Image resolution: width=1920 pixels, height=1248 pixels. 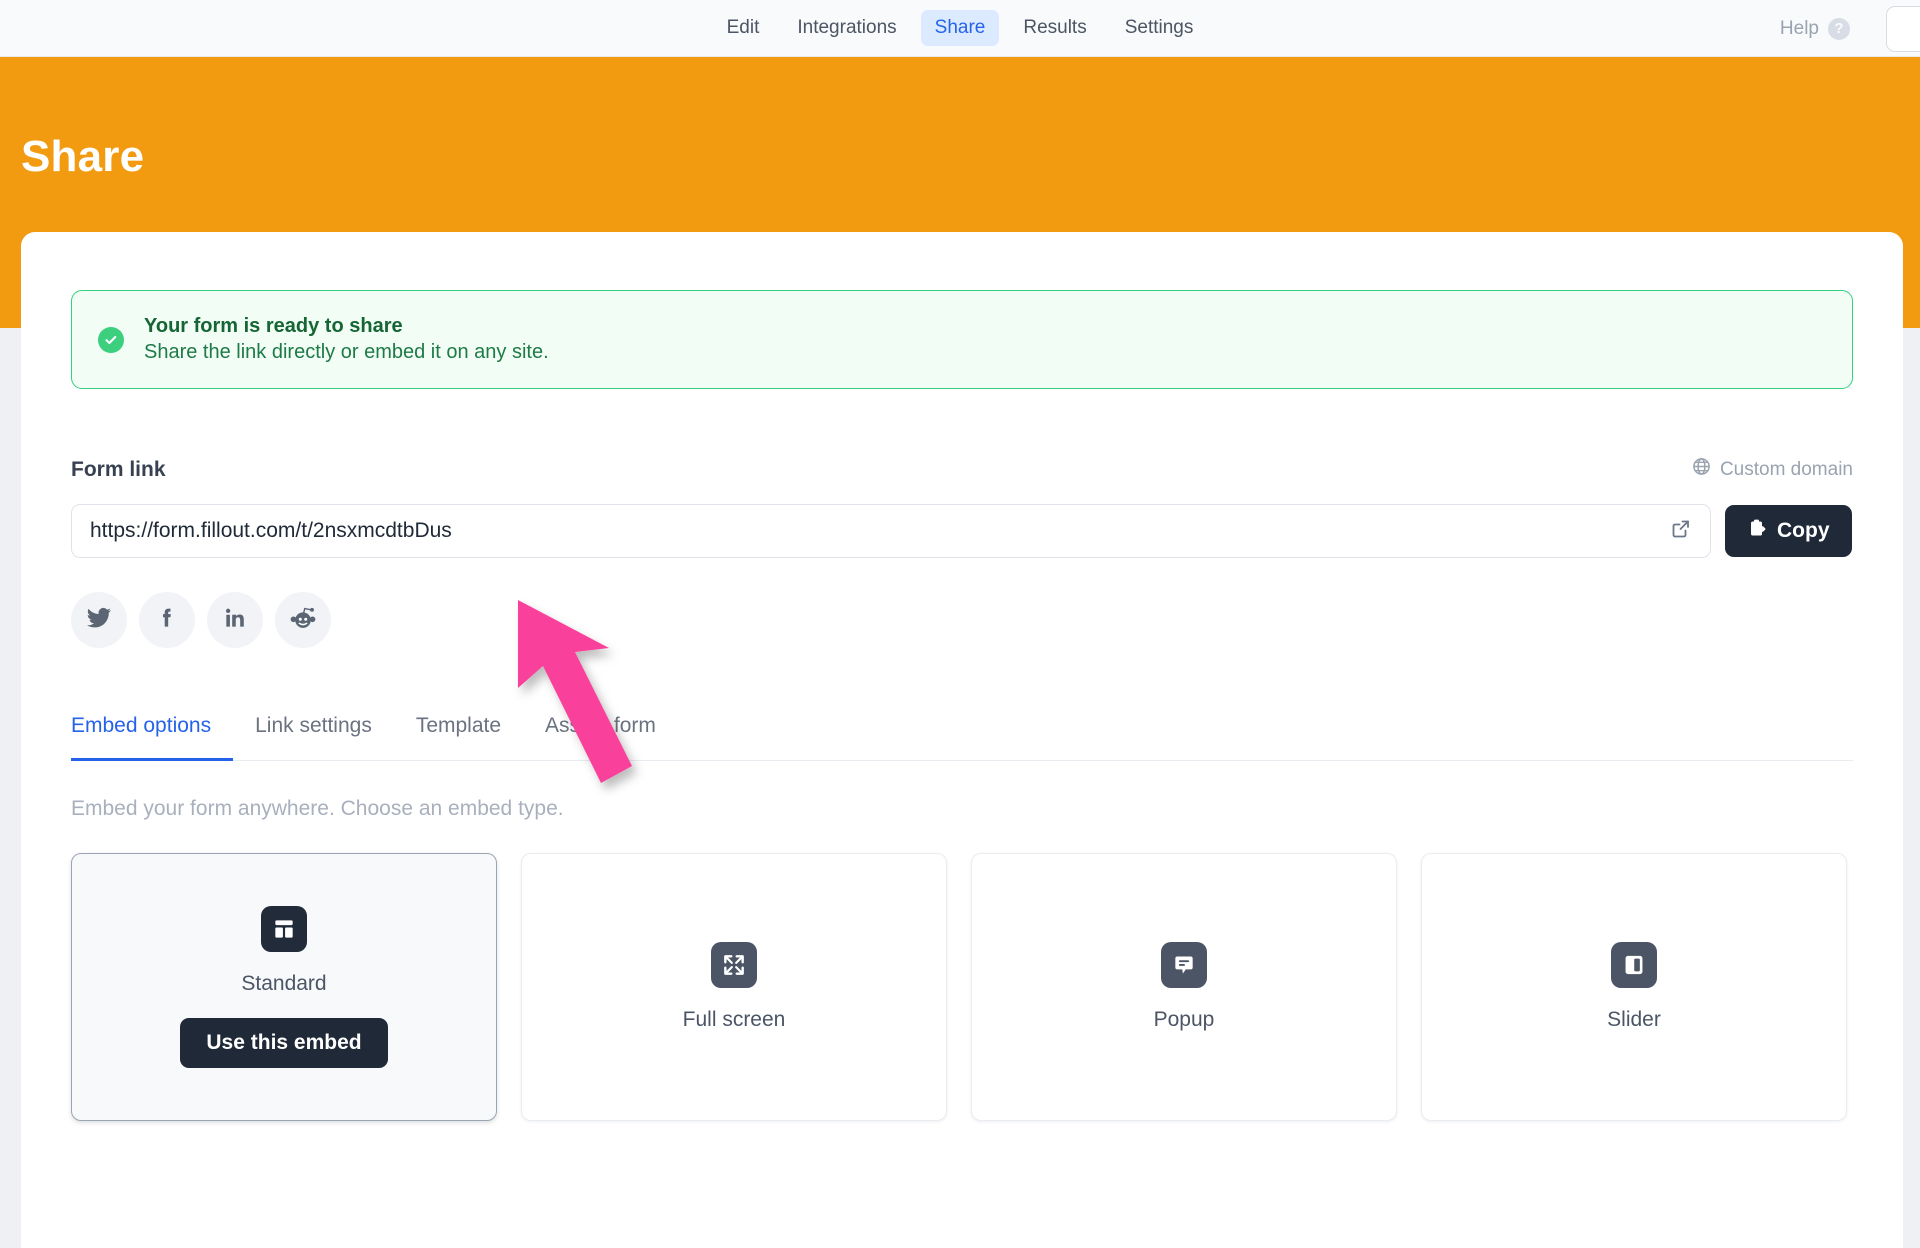 What do you see at coordinates (1803, 530) in the screenshot?
I see `copy-button-label: Copy` at bounding box center [1803, 530].